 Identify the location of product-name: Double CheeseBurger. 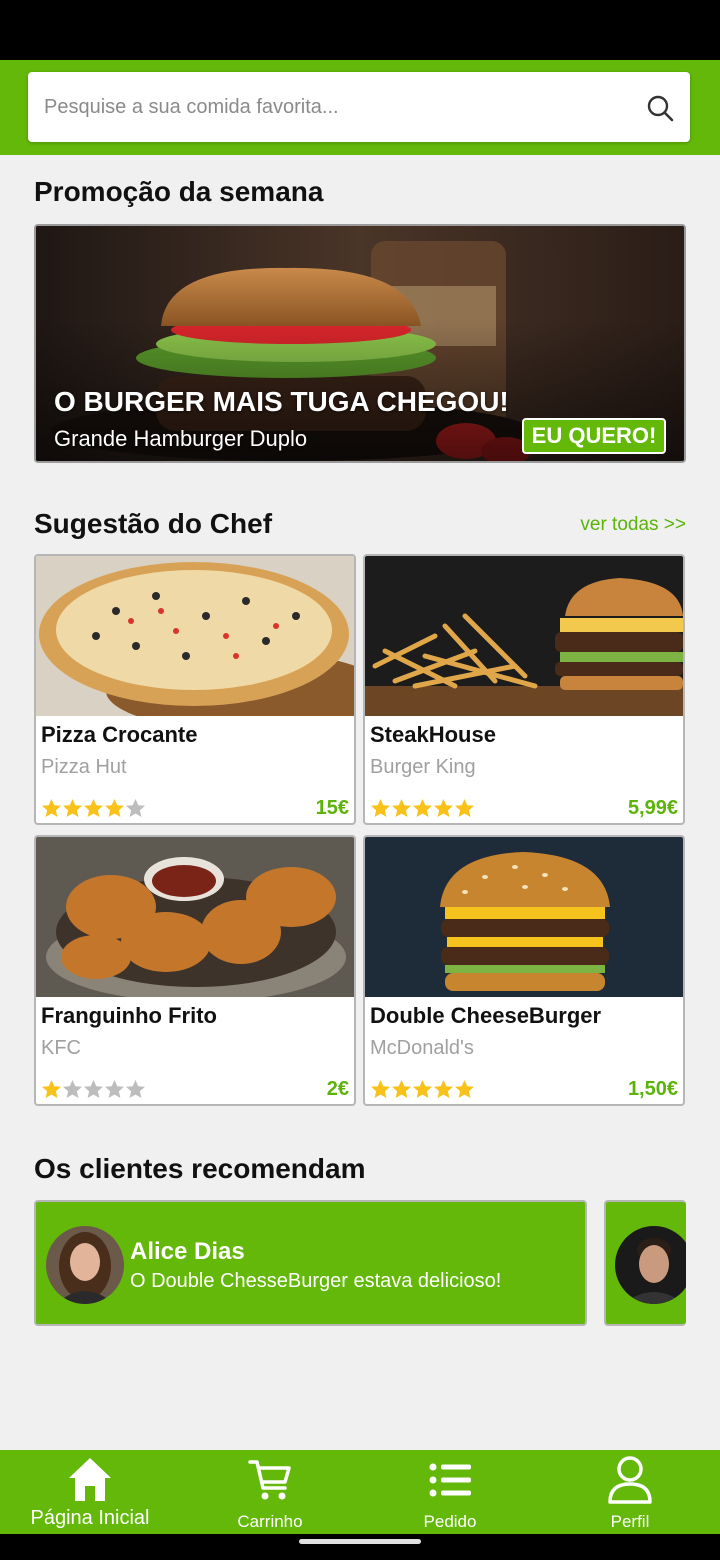
(486, 1015).